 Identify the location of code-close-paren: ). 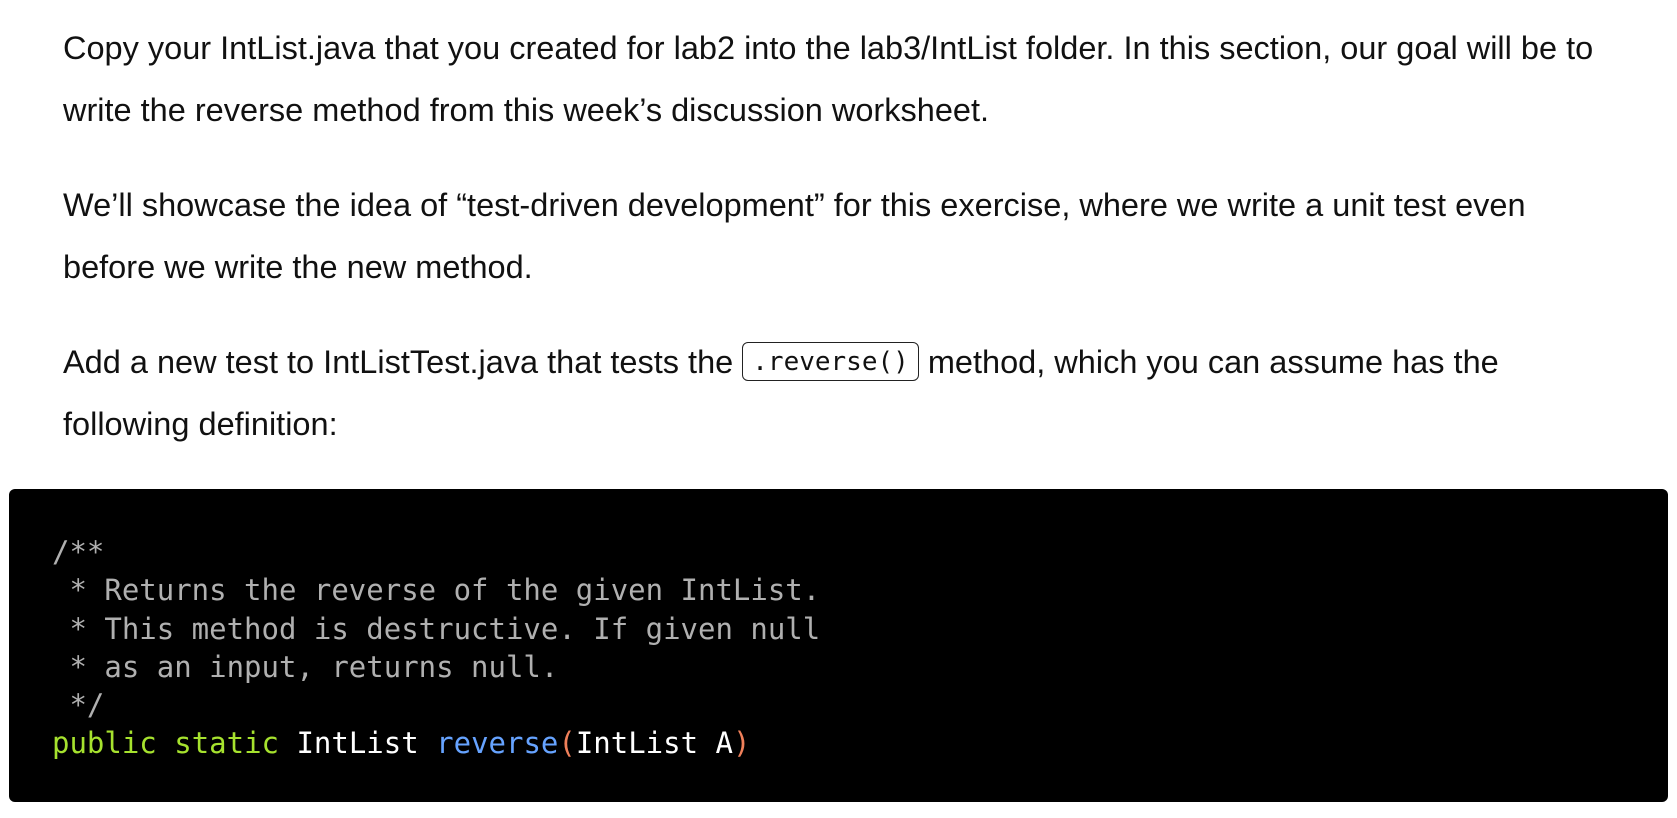
(742, 743).